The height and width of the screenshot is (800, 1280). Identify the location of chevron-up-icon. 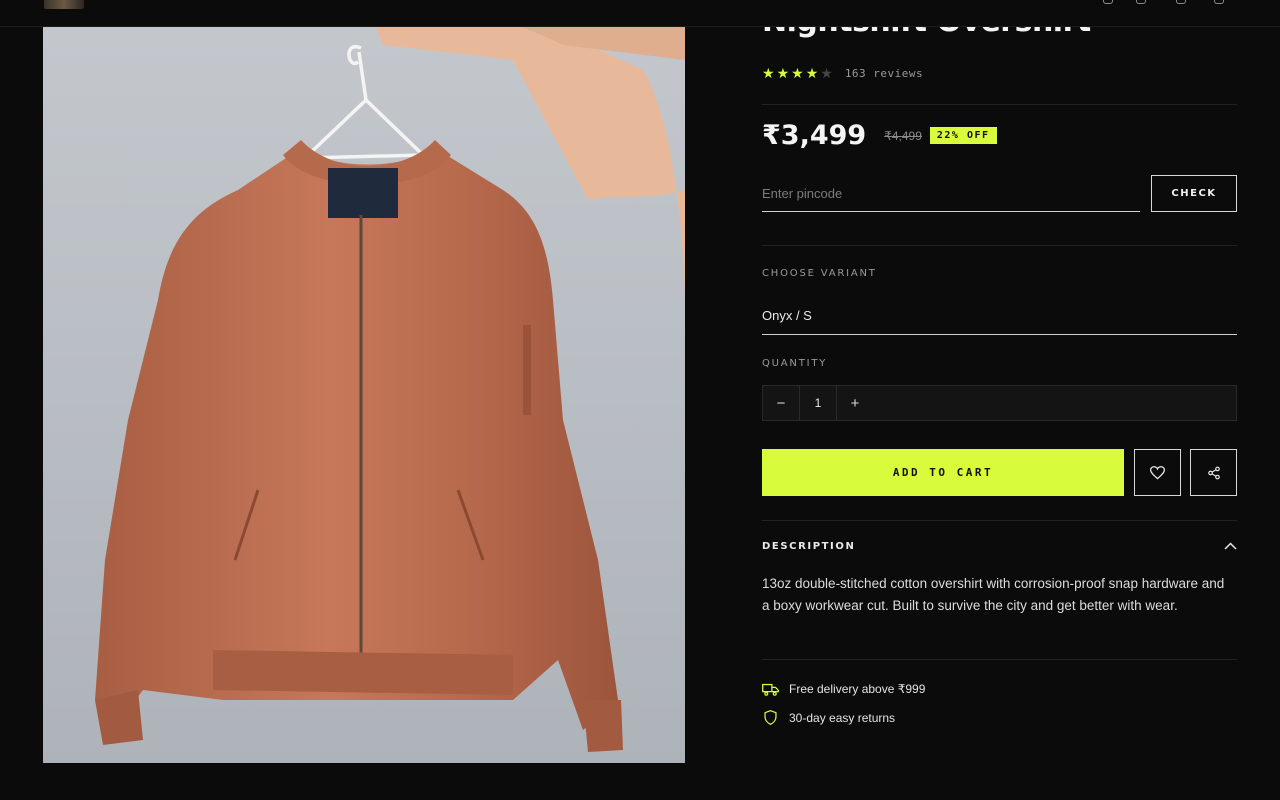
(1230, 546).